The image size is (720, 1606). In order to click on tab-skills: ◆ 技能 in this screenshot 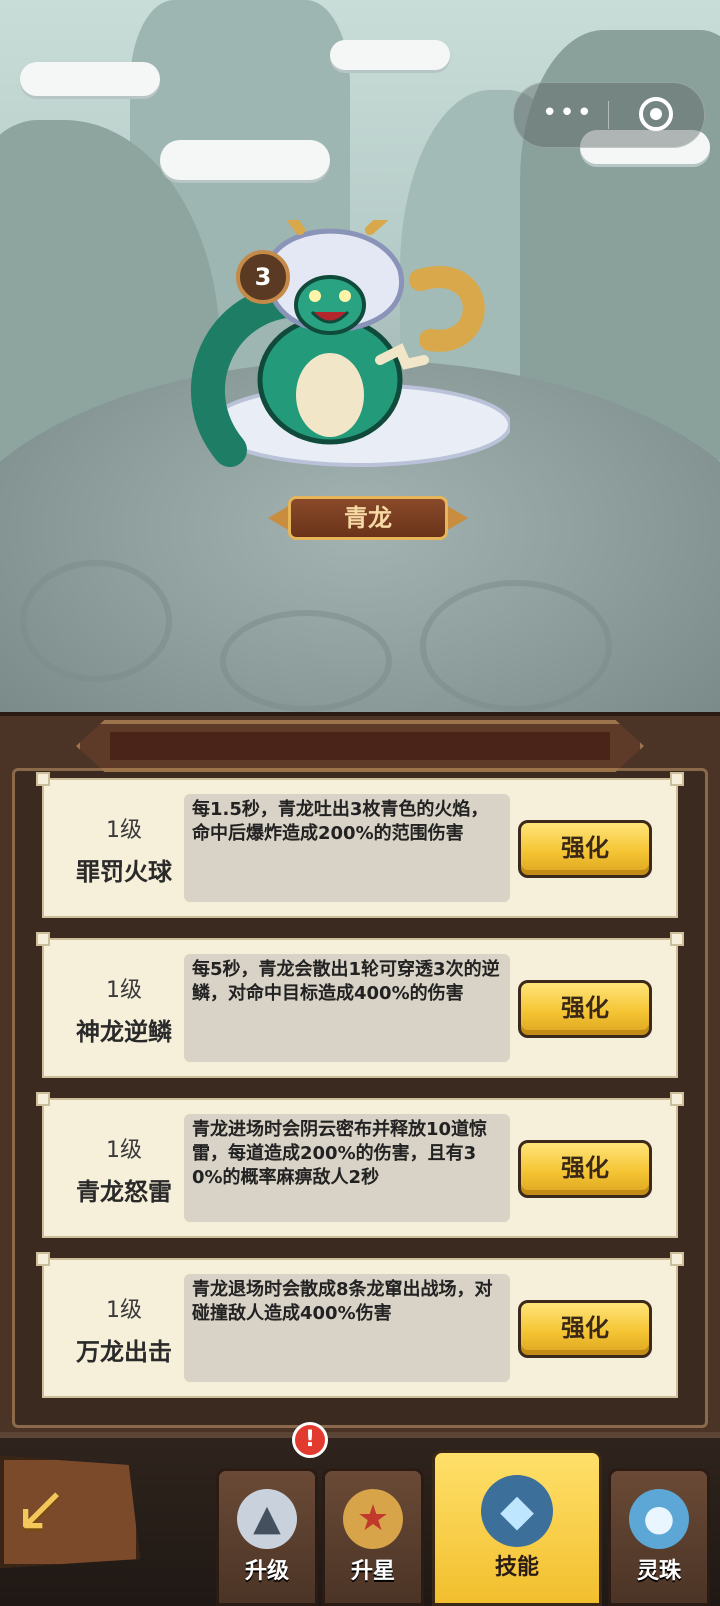, I will do `click(517, 1528)`.